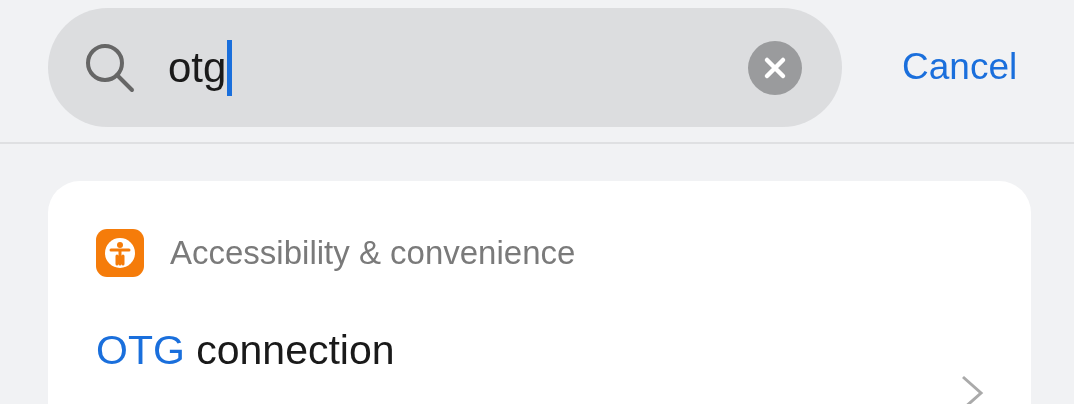  Describe the element at coordinates (120, 253) in the screenshot. I see `accessibility-icon` at that location.